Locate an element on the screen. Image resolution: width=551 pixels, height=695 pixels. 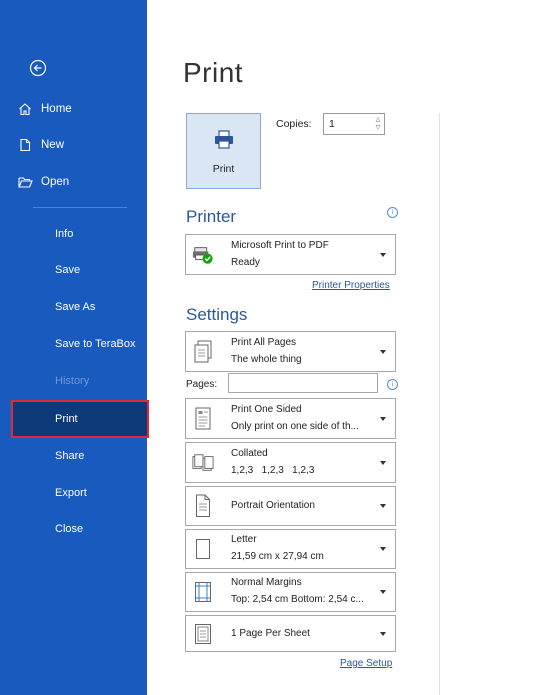
new-document-icon is located at coordinates (25, 145).